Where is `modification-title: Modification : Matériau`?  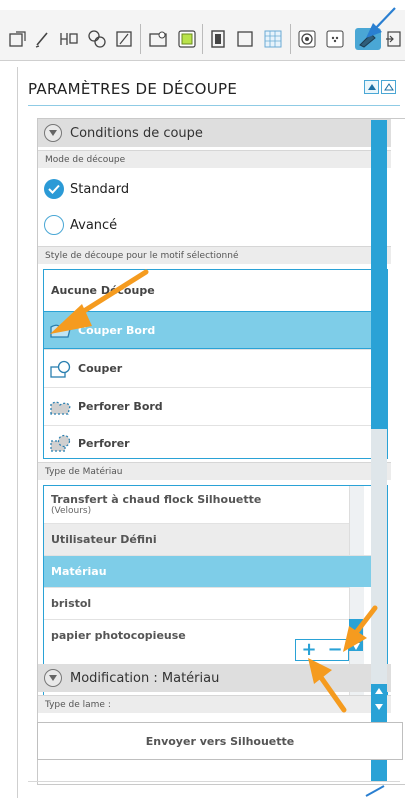 modification-title: Modification : Matériau is located at coordinates (145, 678).